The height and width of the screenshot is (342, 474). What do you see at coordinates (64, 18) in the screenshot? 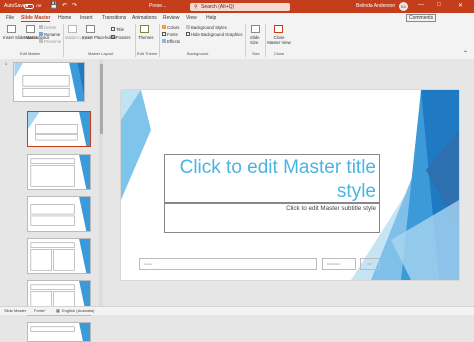
I see `tab-home: Home` at bounding box center [64, 18].